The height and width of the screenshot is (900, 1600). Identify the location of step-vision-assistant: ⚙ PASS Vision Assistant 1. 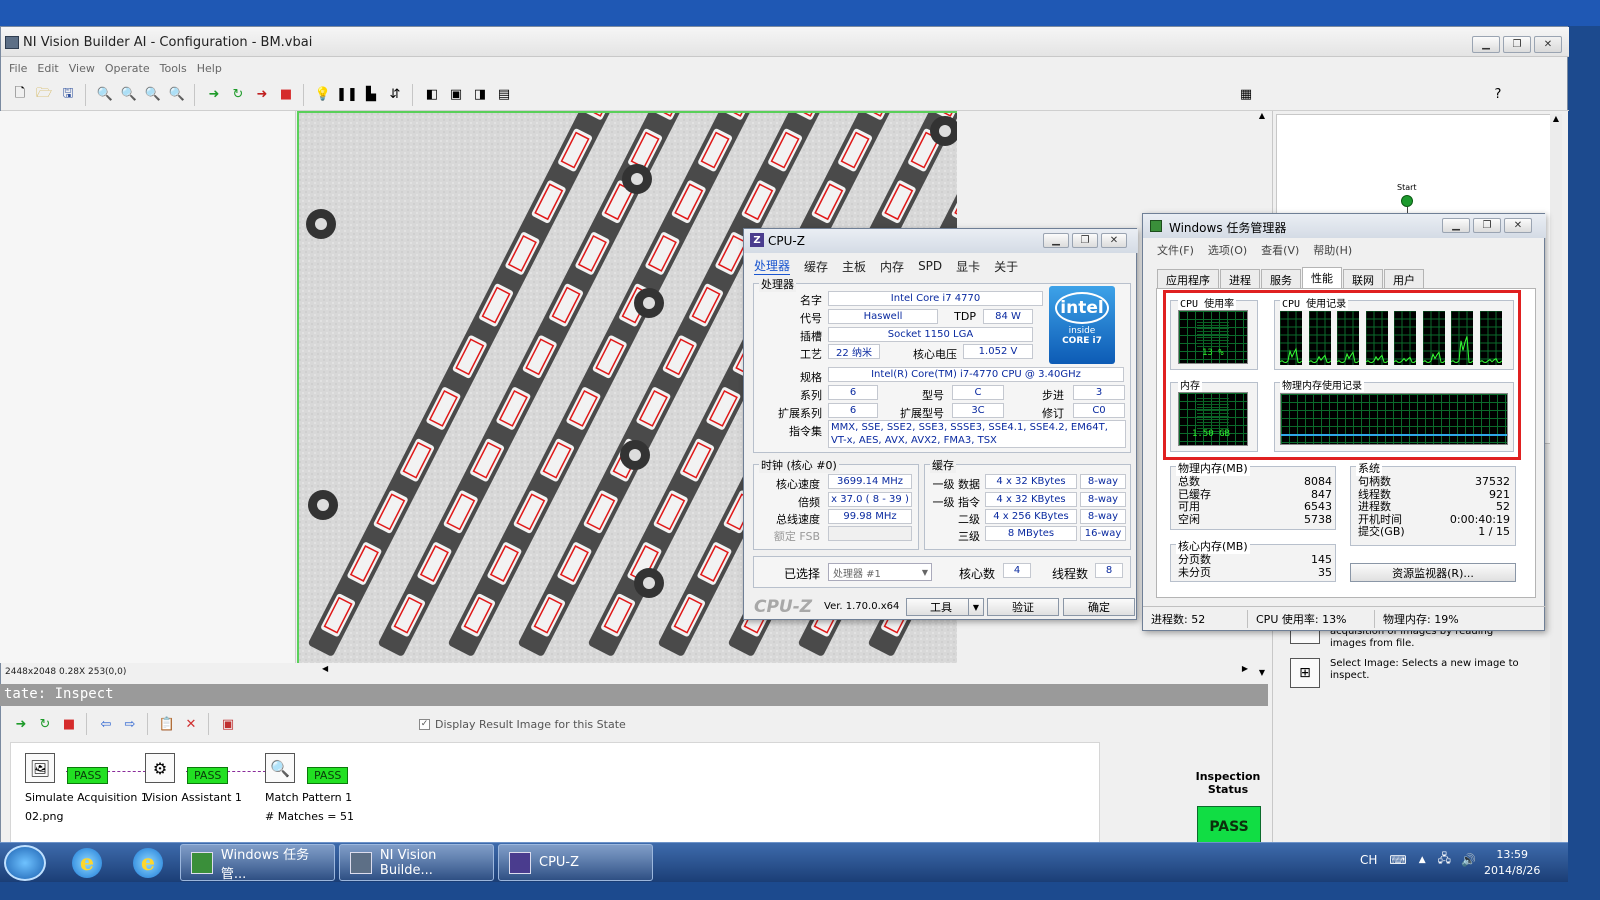
(193, 778).